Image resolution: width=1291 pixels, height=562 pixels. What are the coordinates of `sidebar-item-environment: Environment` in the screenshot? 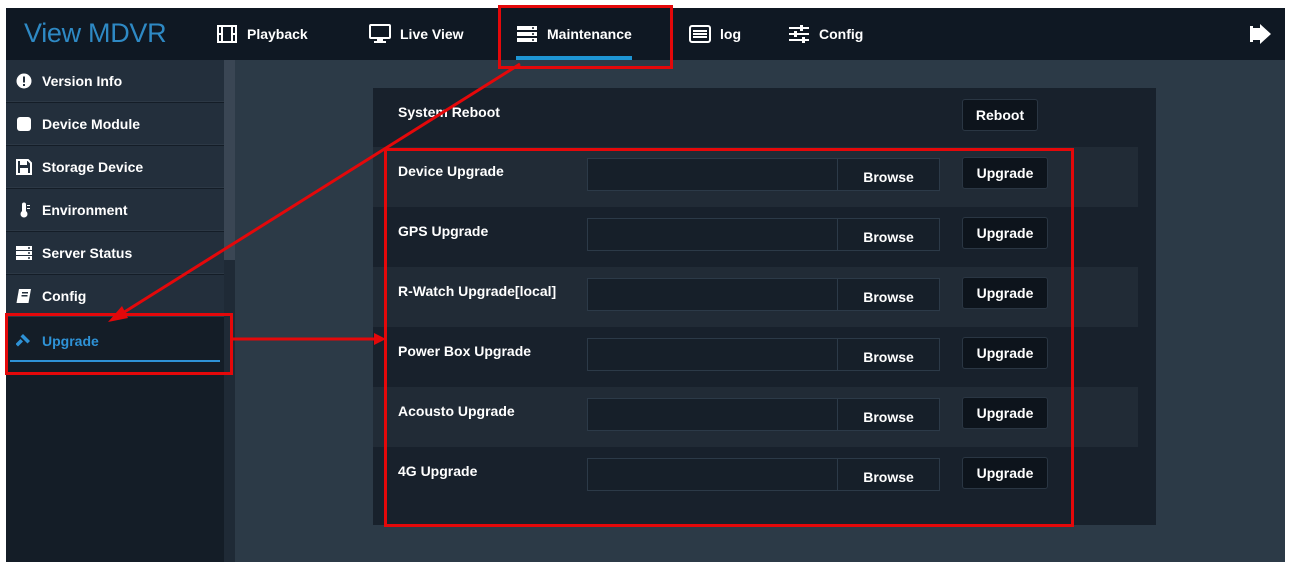 It's located at (115, 210).